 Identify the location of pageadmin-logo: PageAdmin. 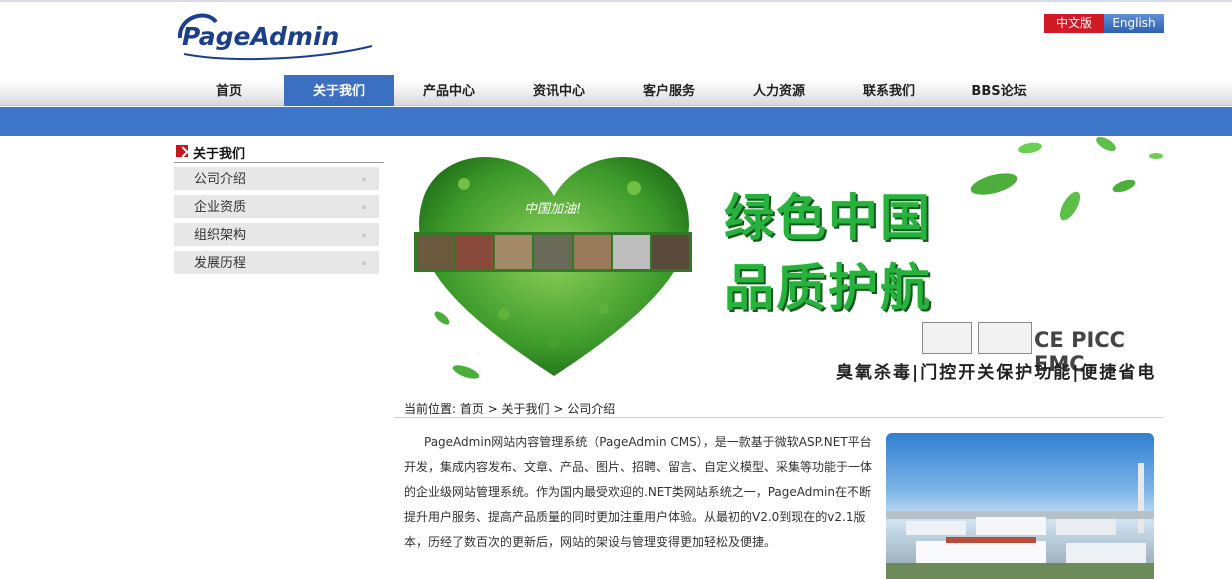
(276, 36).